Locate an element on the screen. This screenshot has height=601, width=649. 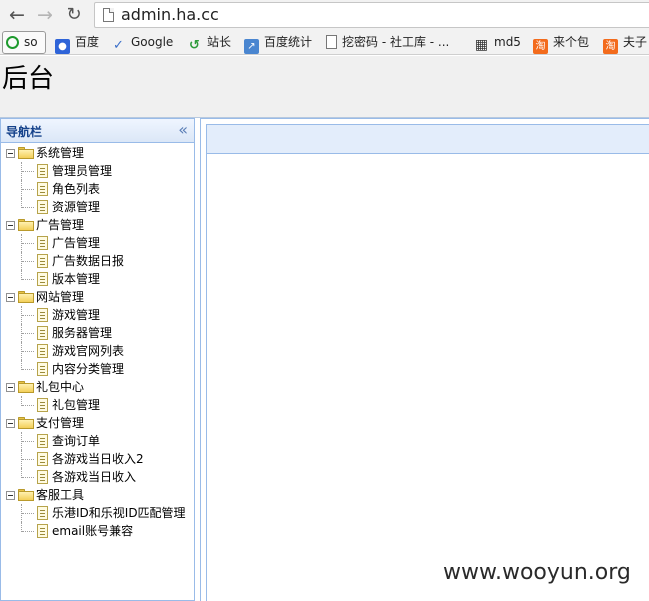
tree-item: 广告管理 is located at coordinates (97, 243).